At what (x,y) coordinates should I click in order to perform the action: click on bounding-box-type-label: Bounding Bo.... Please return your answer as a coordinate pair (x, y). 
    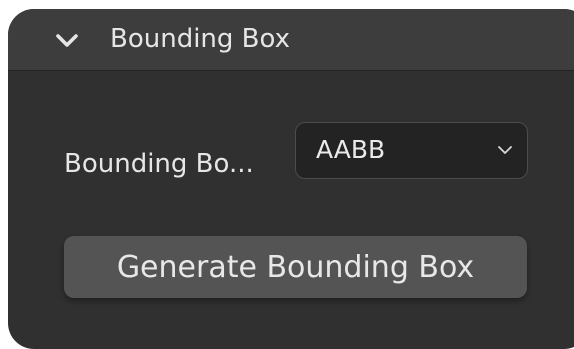
    Looking at the image, I should click on (159, 164).